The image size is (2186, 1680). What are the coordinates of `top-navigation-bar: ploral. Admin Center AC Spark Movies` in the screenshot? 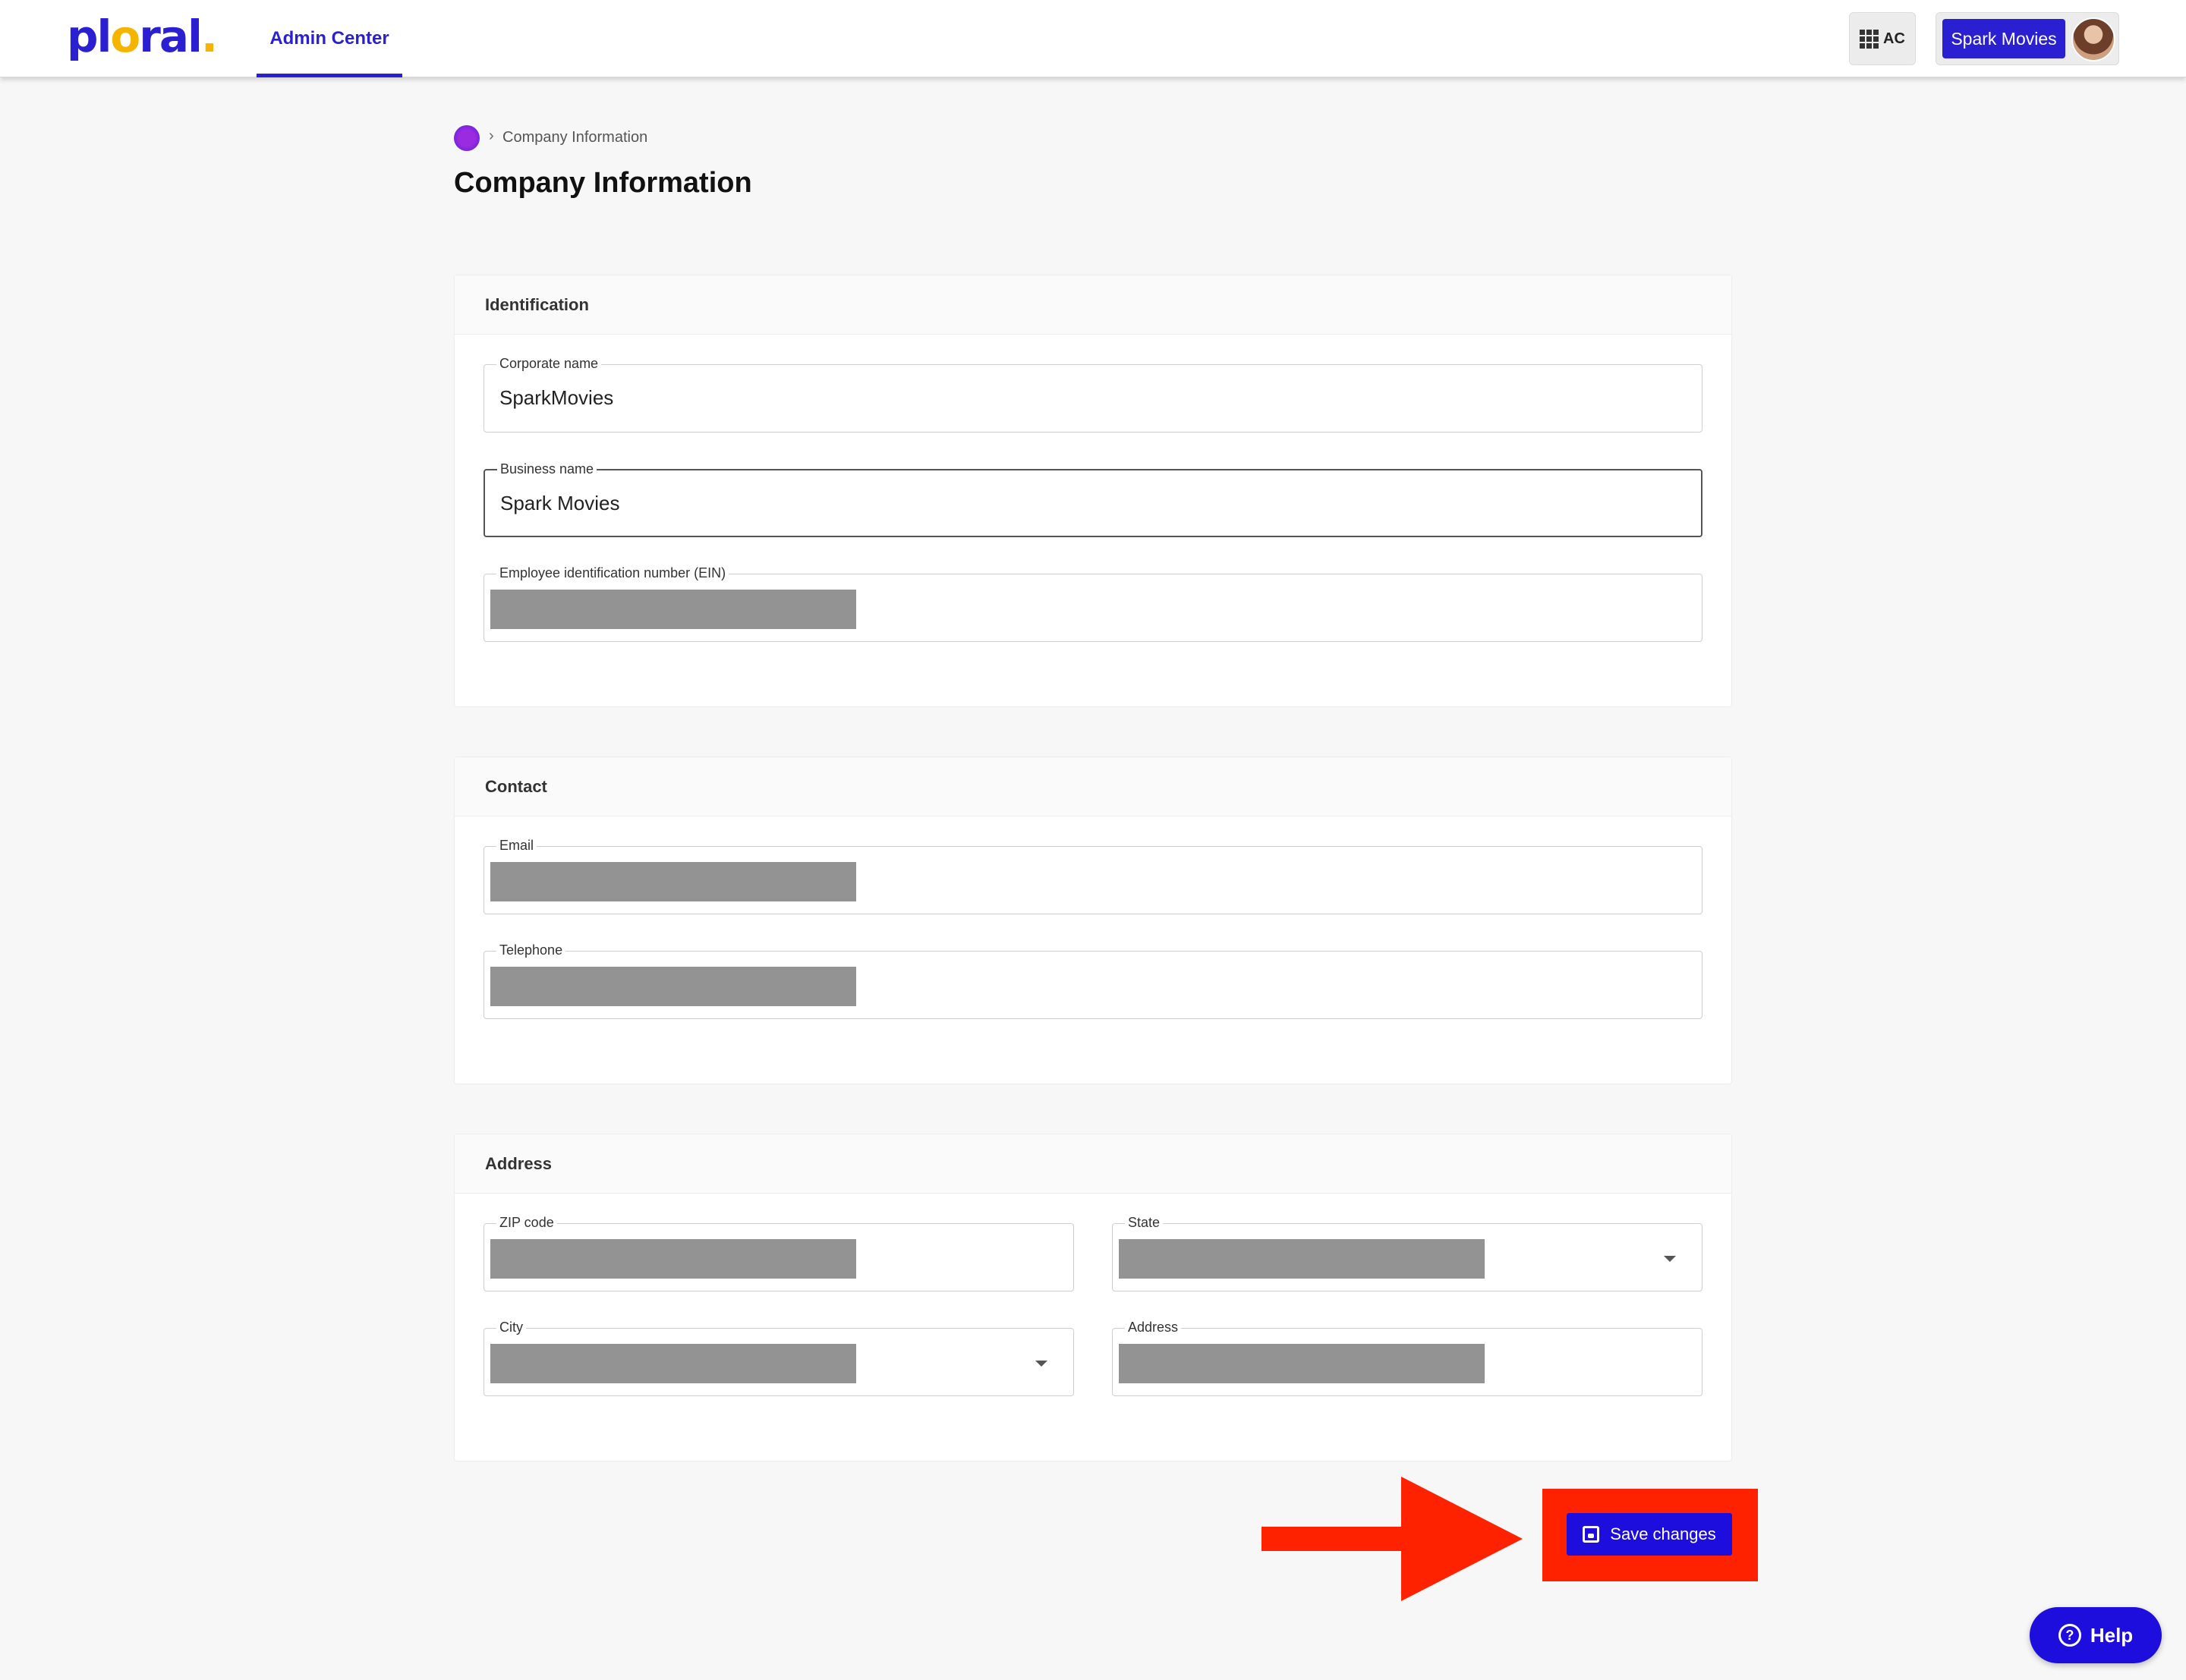 It's located at (1093, 38).